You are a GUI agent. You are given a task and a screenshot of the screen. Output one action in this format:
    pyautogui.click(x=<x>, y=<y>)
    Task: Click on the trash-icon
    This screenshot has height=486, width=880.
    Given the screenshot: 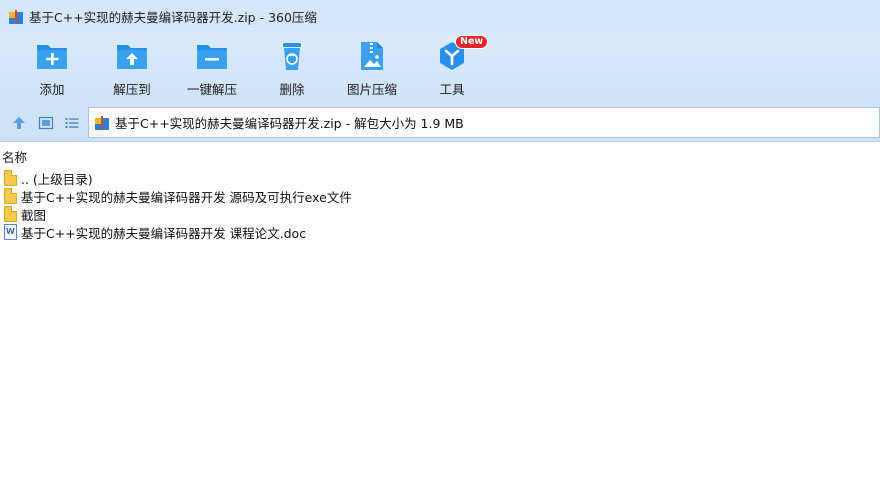 What is the action you would take?
    pyautogui.click(x=292, y=56)
    